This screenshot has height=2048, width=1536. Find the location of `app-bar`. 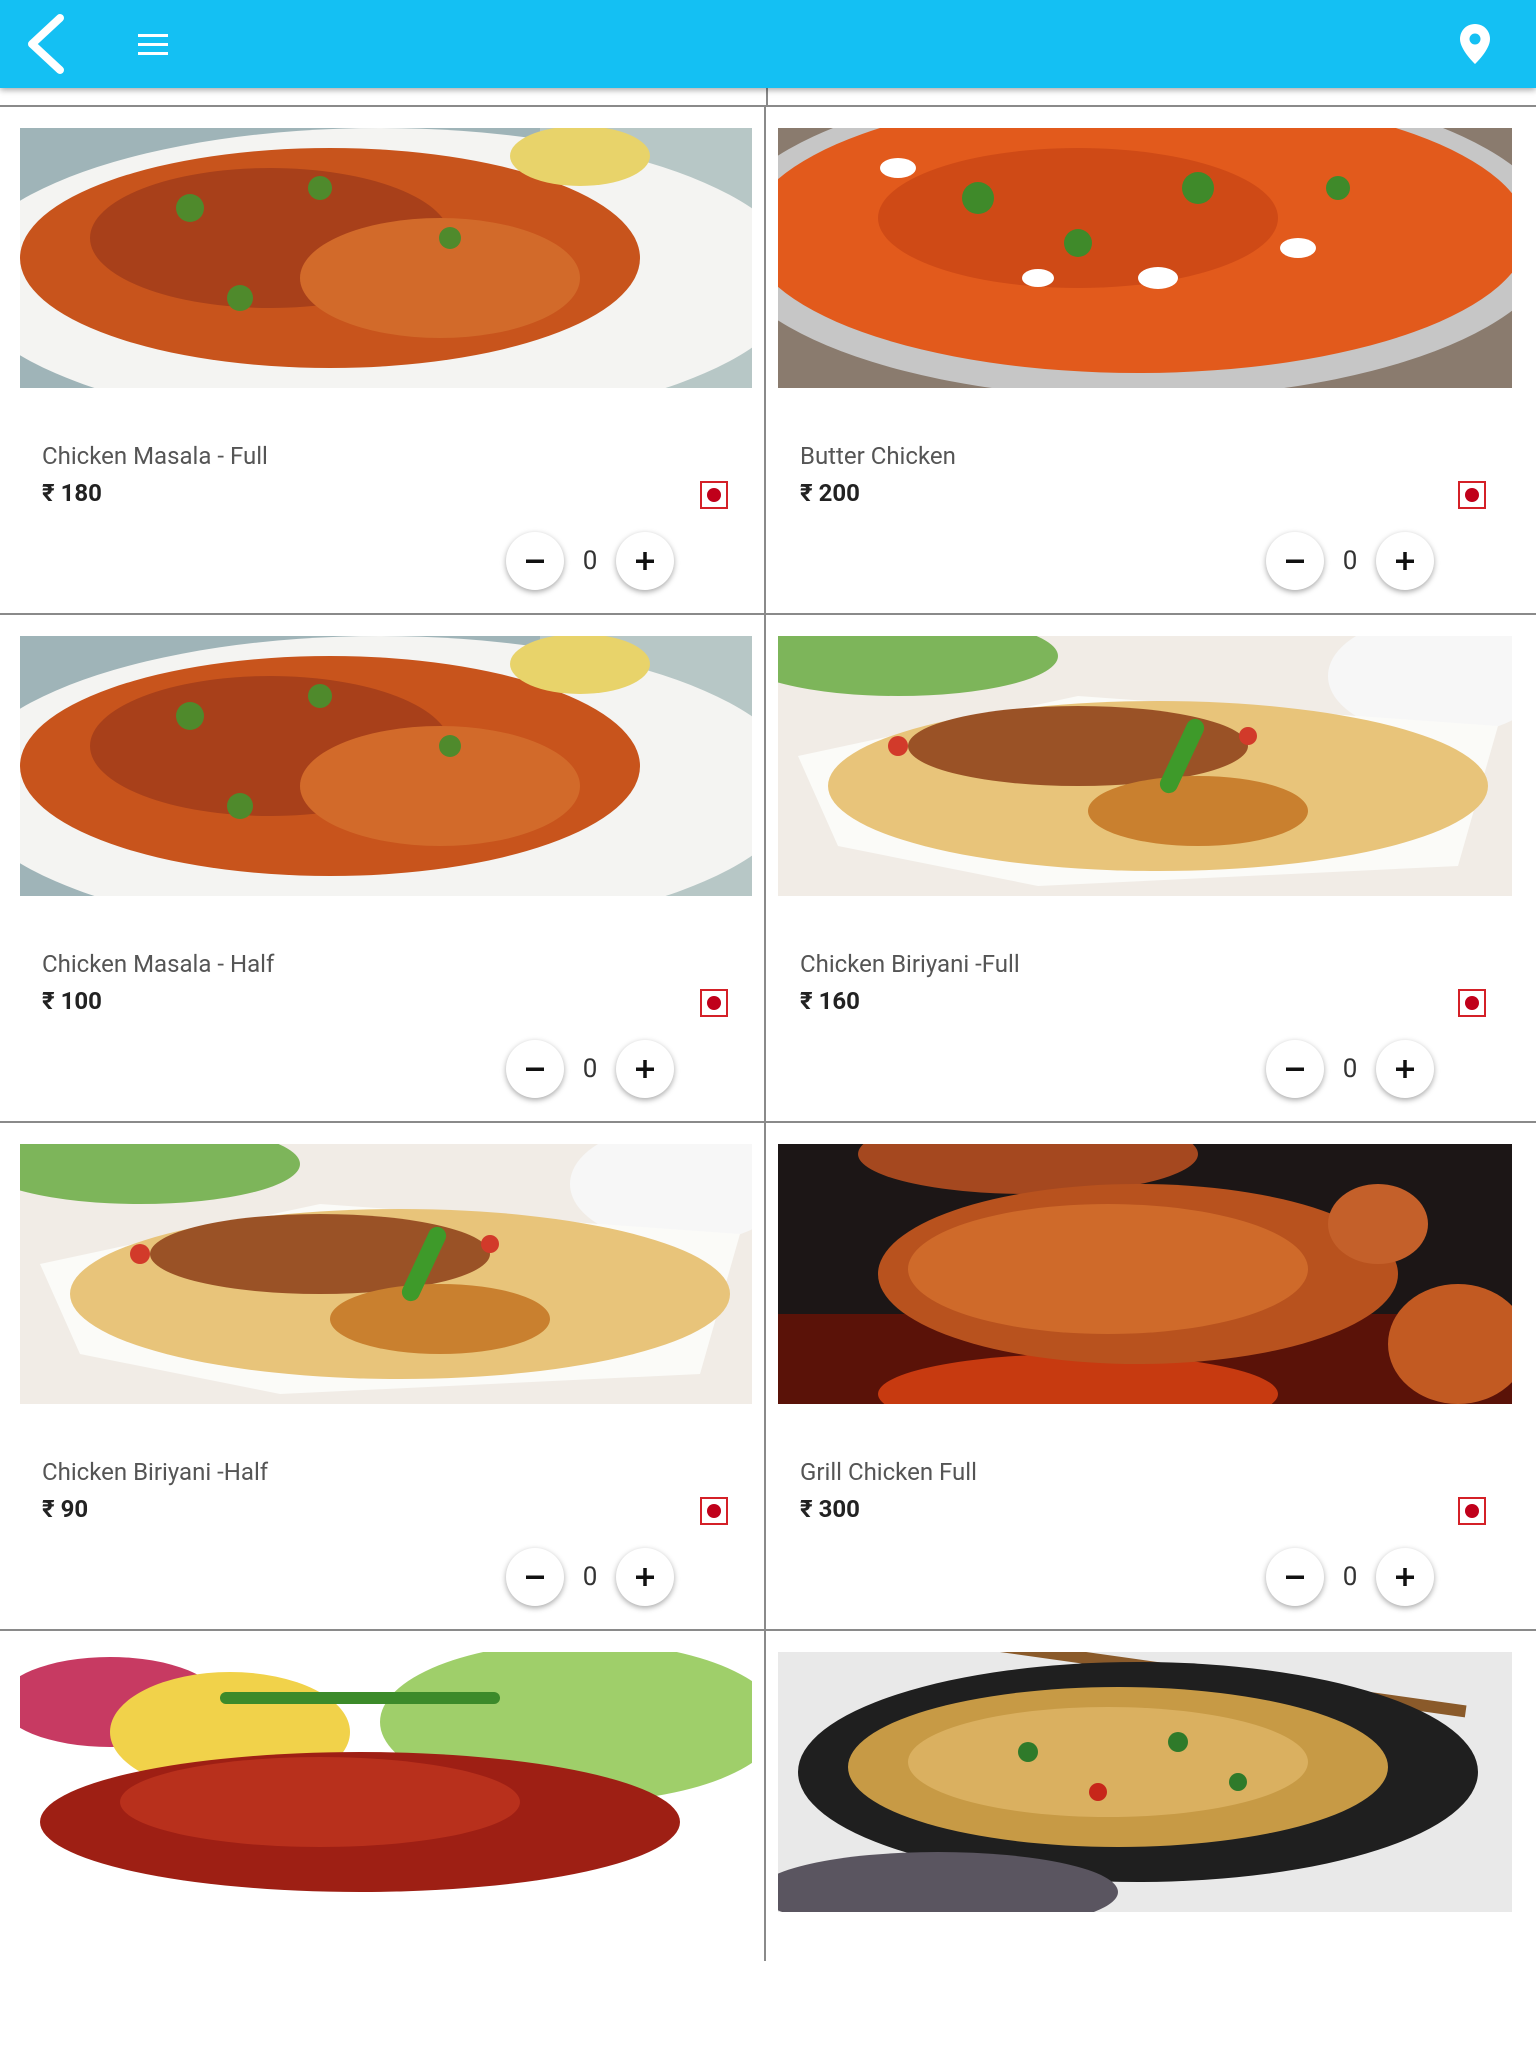

app-bar is located at coordinates (768, 44).